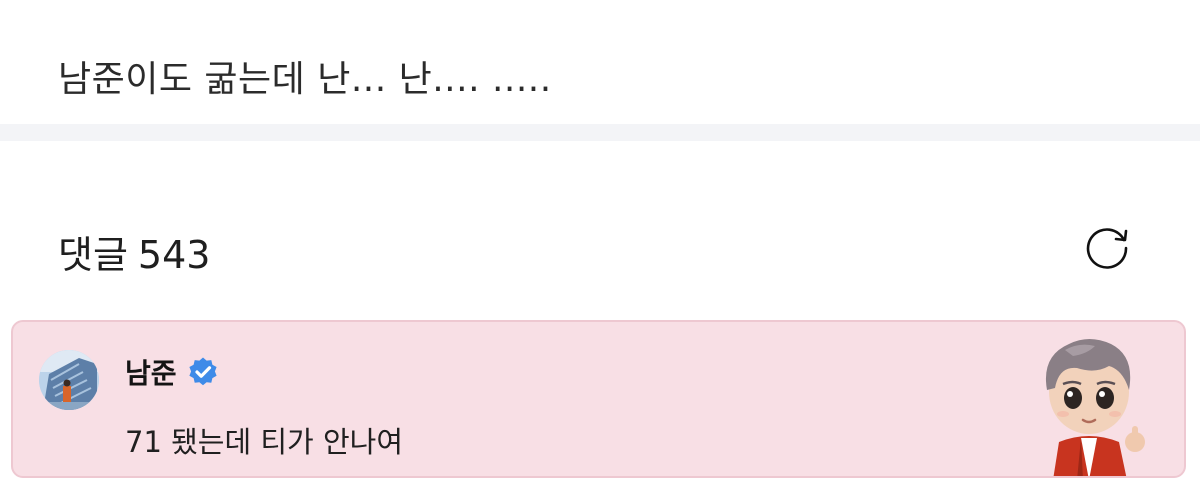 The image size is (1200, 493). Describe the element at coordinates (264, 442) in the screenshot. I see `comment-text: 71 됐는데 티가 안나여` at that location.